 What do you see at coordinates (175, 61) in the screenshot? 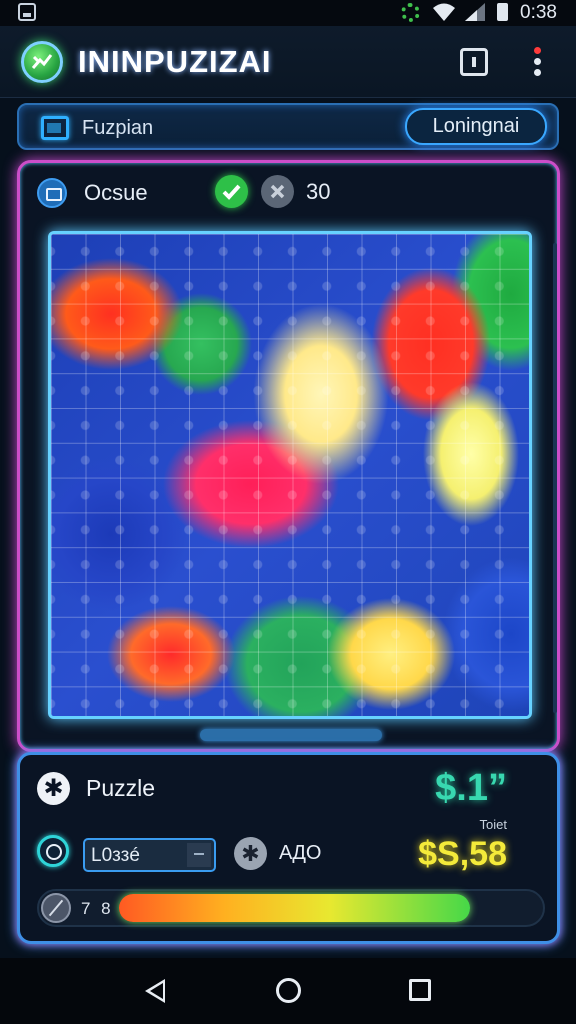
I see `app-title: ININPUZIZAI` at bounding box center [175, 61].